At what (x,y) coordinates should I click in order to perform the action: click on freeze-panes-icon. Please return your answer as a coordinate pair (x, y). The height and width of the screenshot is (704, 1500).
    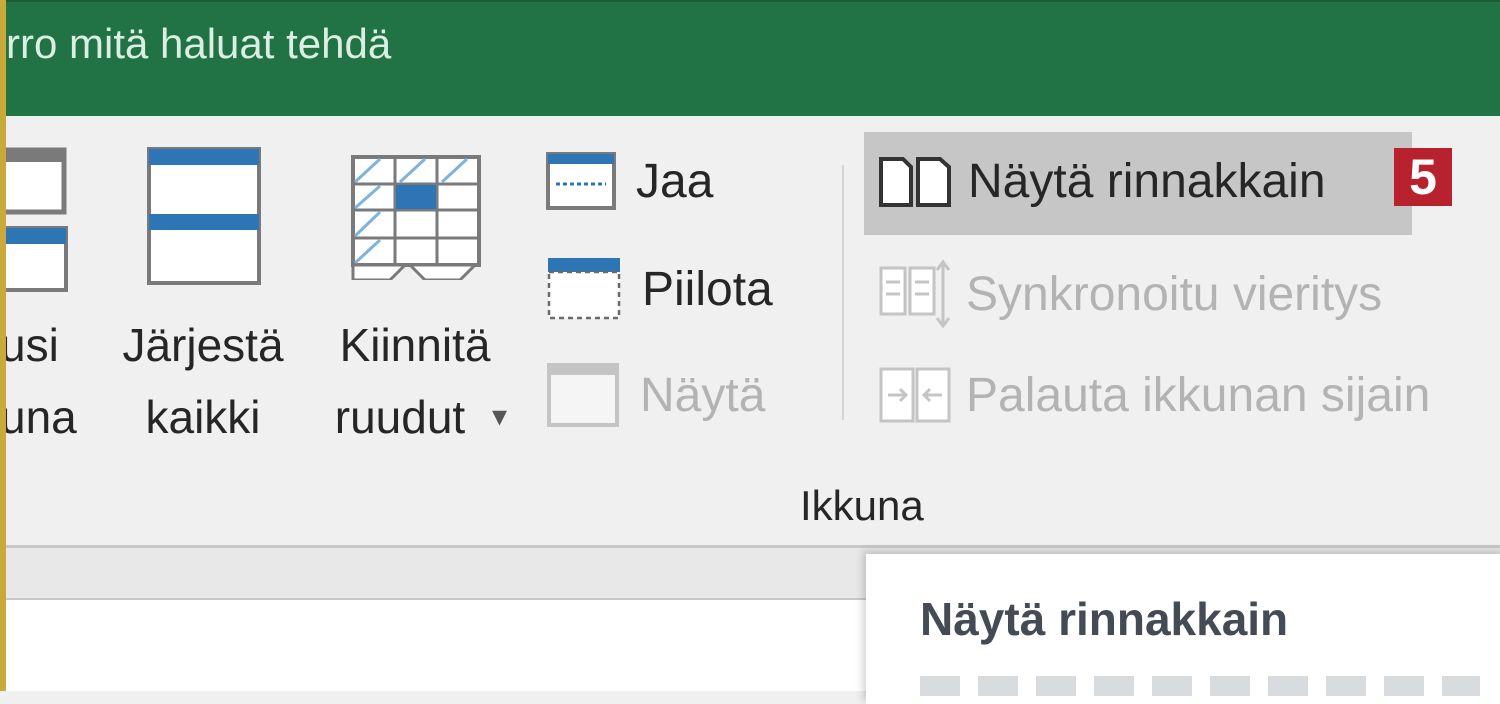
    Looking at the image, I should click on (416, 217).